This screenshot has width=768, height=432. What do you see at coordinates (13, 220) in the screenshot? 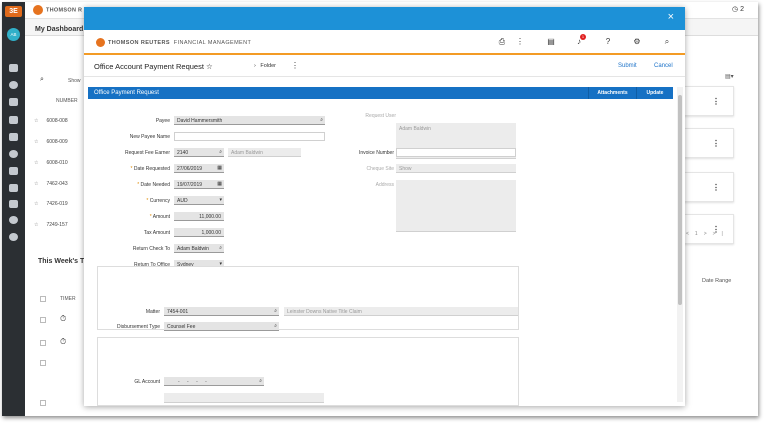
I see `settings-circle-icon` at bounding box center [13, 220].